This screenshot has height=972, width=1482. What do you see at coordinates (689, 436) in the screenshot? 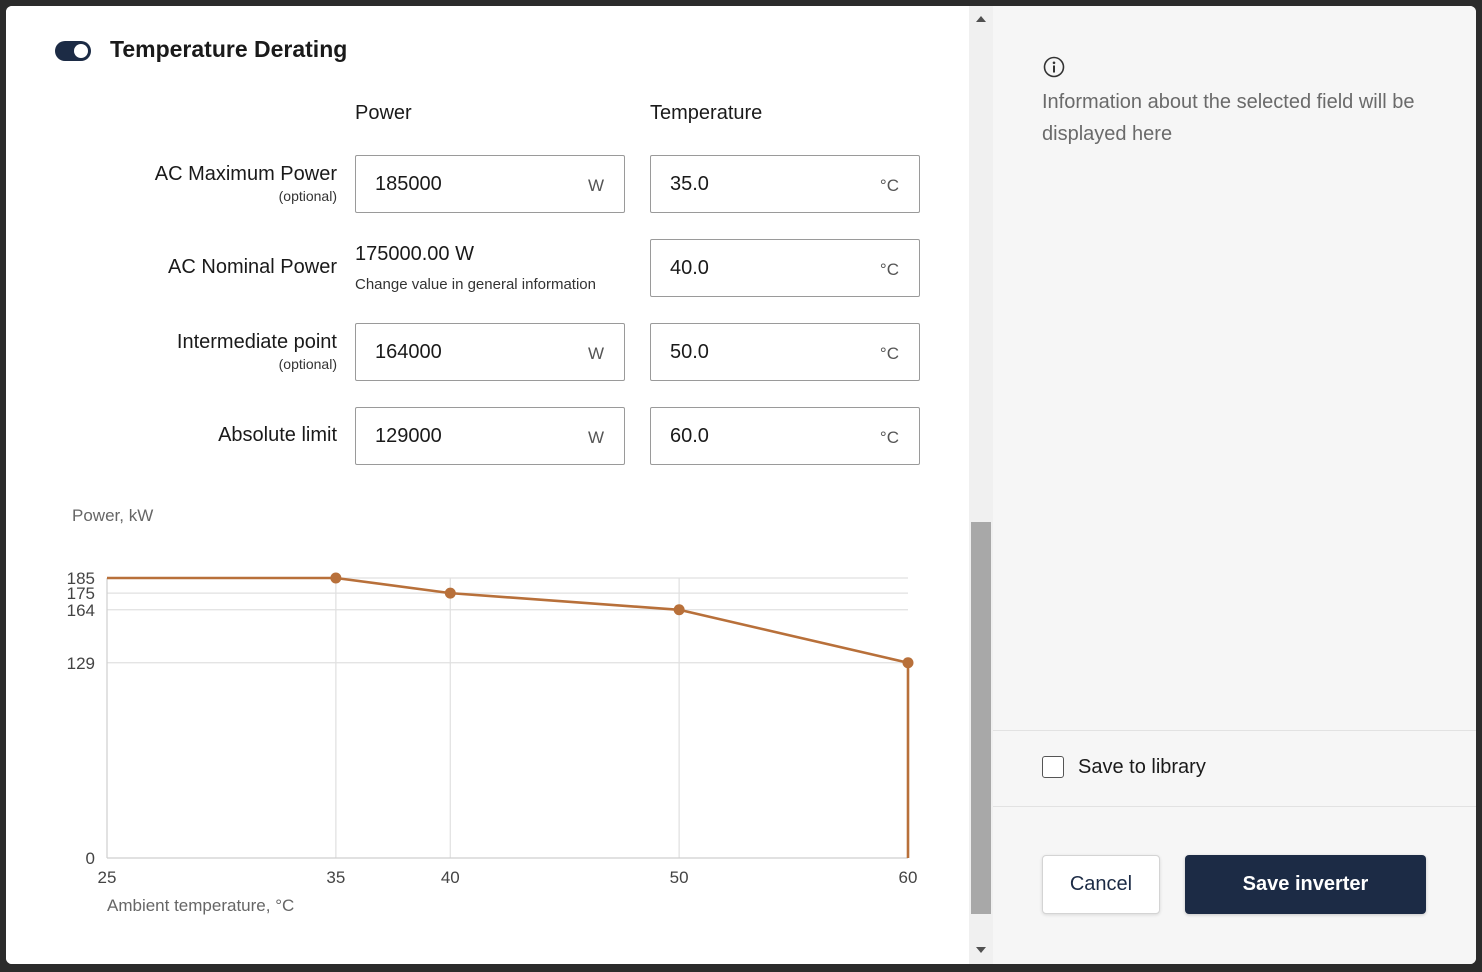
I see `field-value: 60.0` at bounding box center [689, 436].